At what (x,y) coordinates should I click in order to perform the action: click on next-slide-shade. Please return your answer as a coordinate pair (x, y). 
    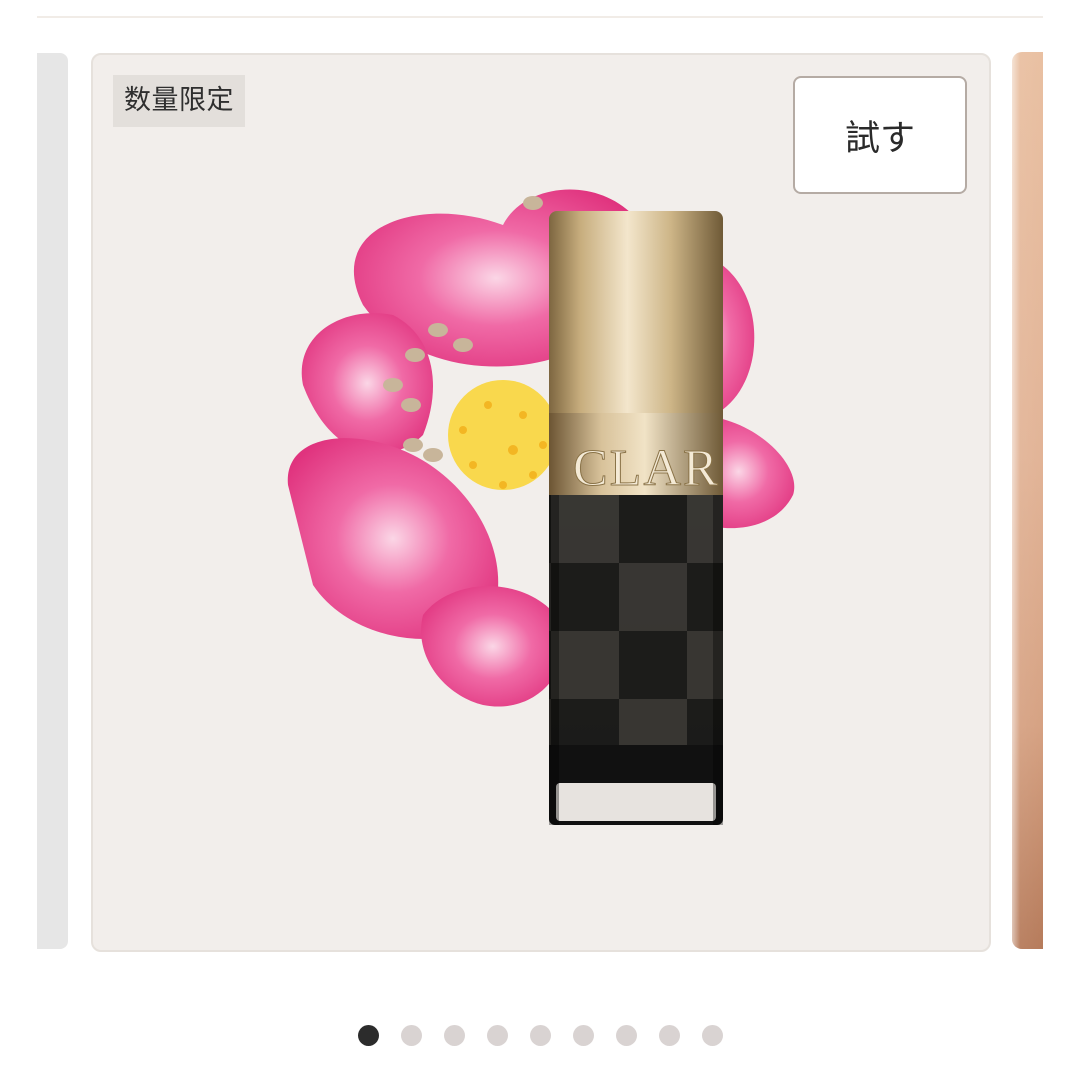
    Looking at the image, I should click on (1027, 500).